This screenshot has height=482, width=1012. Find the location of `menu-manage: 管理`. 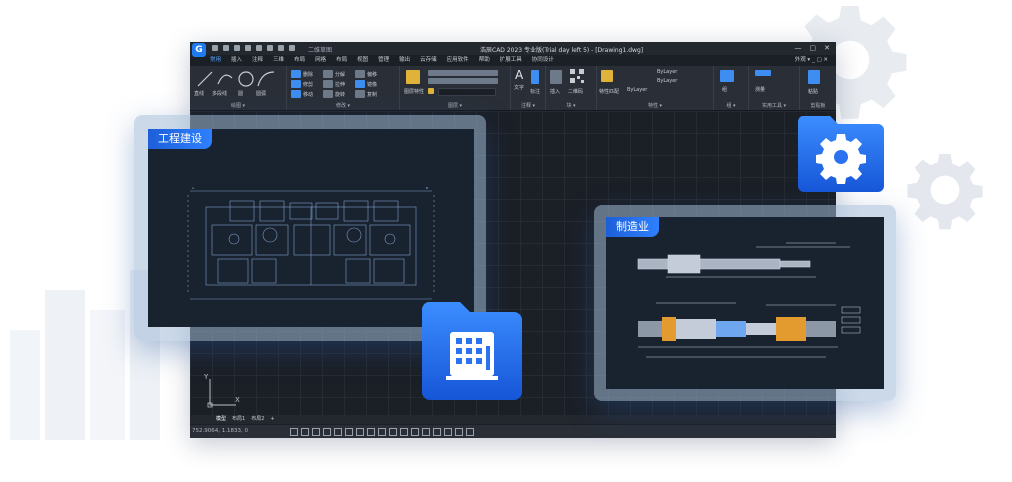

menu-manage: 管理 is located at coordinates (383, 60).